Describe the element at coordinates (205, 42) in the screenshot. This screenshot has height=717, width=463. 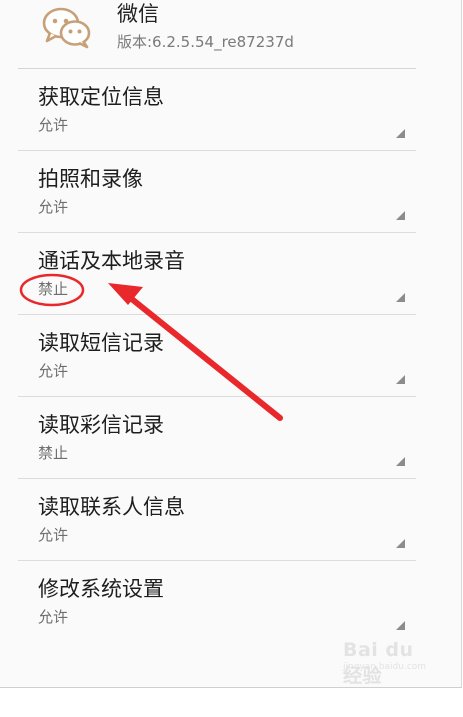
I see `app-version: 版本:6.2.5.54_re87237d` at that location.